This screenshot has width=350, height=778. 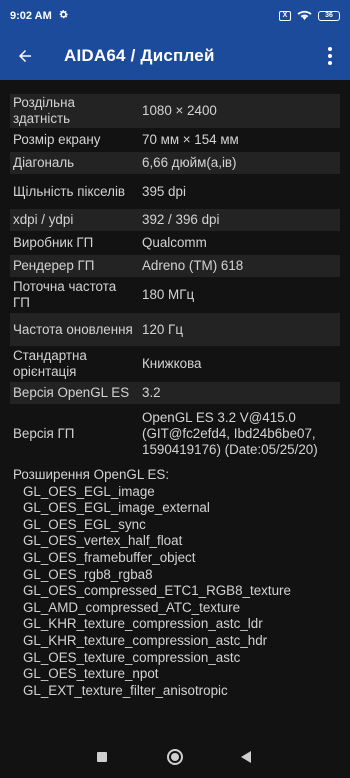 What do you see at coordinates (238, 111) in the screenshot?
I see `property-value: 1080 × 2400` at bounding box center [238, 111].